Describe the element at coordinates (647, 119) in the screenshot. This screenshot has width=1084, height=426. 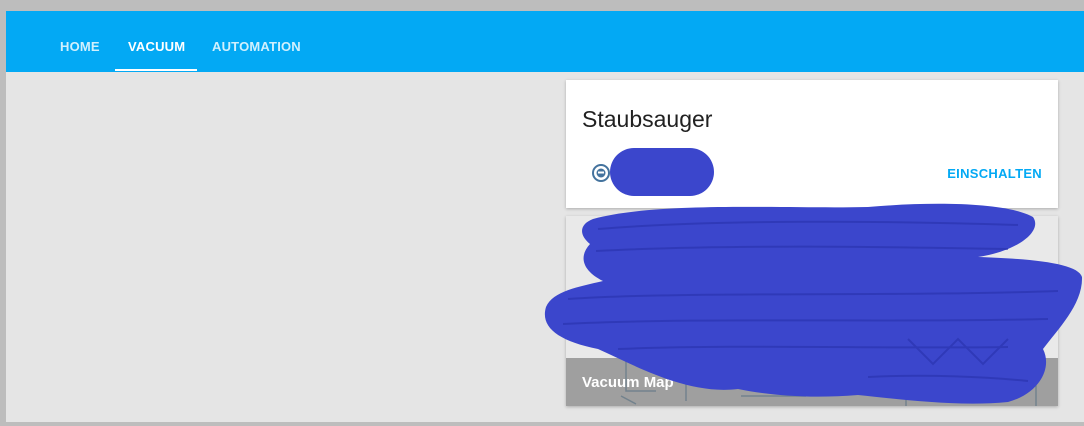
I see `card-title: Staubsauger` at that location.